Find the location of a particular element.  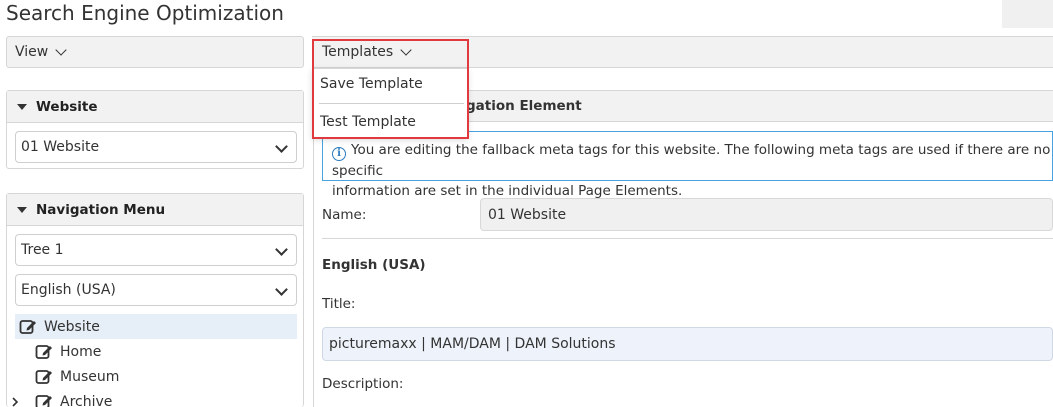

navigation-tree: Website Home Museum Archive is located at coordinates (154, 360).